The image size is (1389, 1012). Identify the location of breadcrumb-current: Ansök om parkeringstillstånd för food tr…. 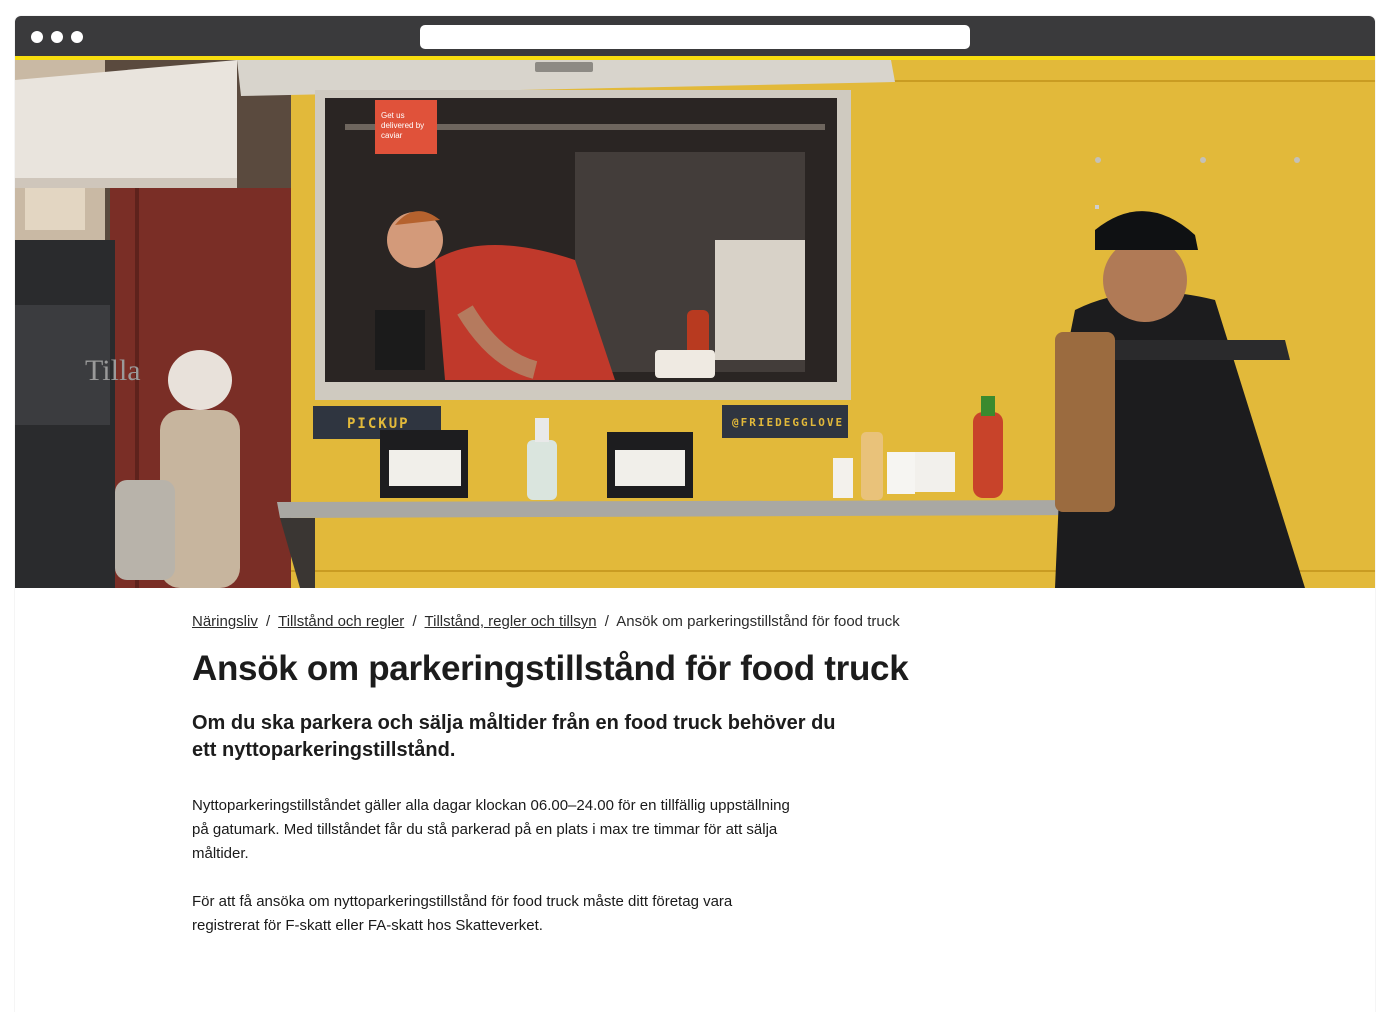
(758, 621).